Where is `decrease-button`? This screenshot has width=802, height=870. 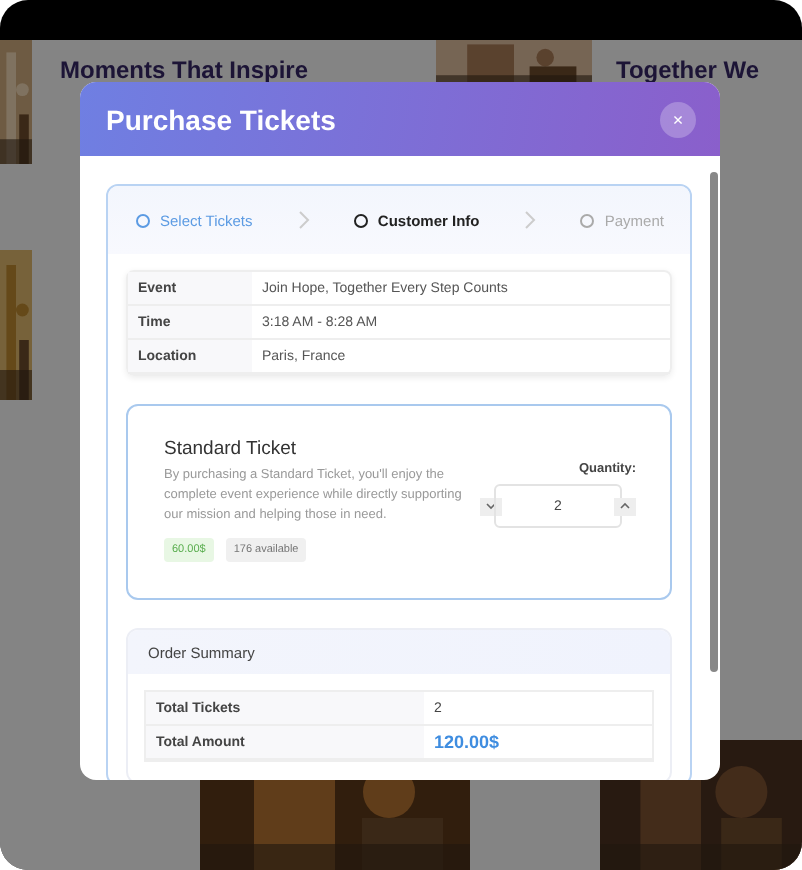 decrease-button is located at coordinates (491, 506).